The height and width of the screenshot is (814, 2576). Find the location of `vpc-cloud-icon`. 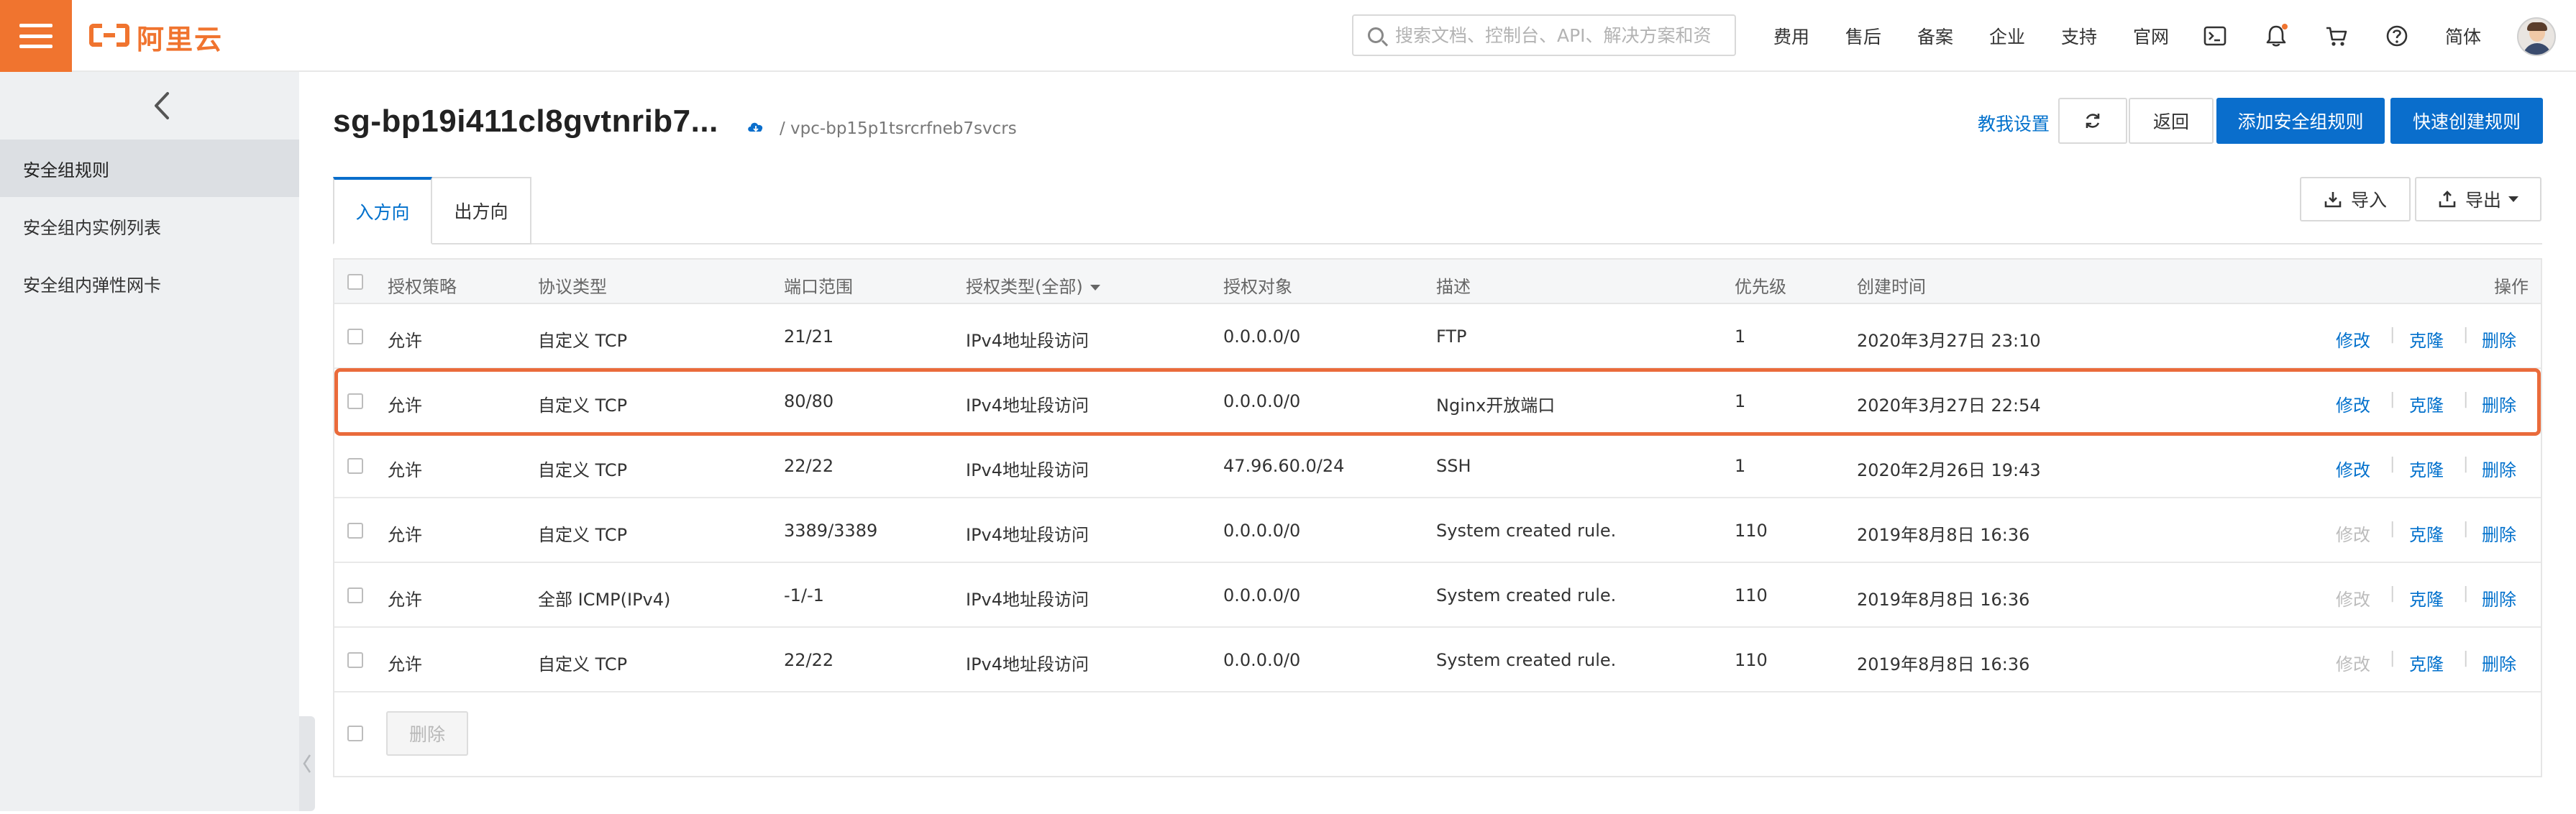

vpc-cloud-icon is located at coordinates (755, 127).